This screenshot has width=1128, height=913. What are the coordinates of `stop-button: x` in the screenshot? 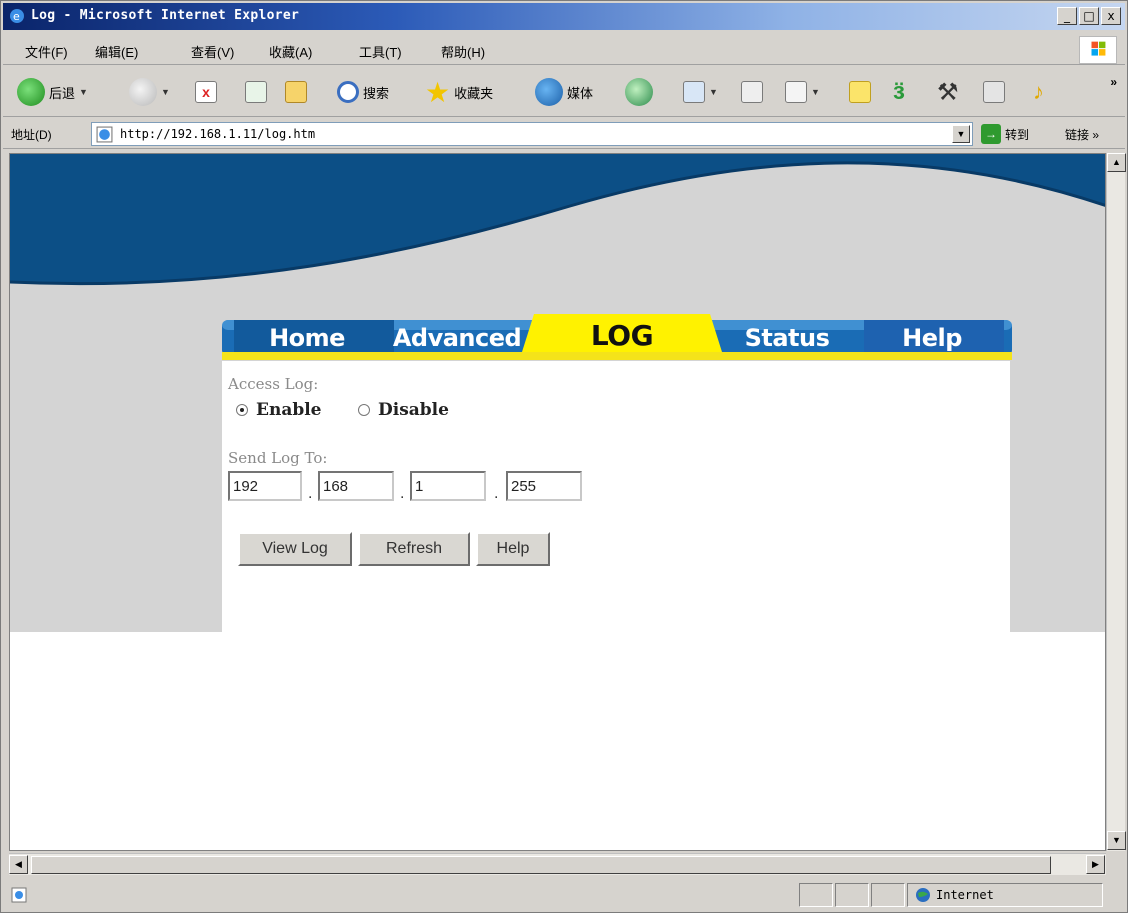 It's located at (206, 92).